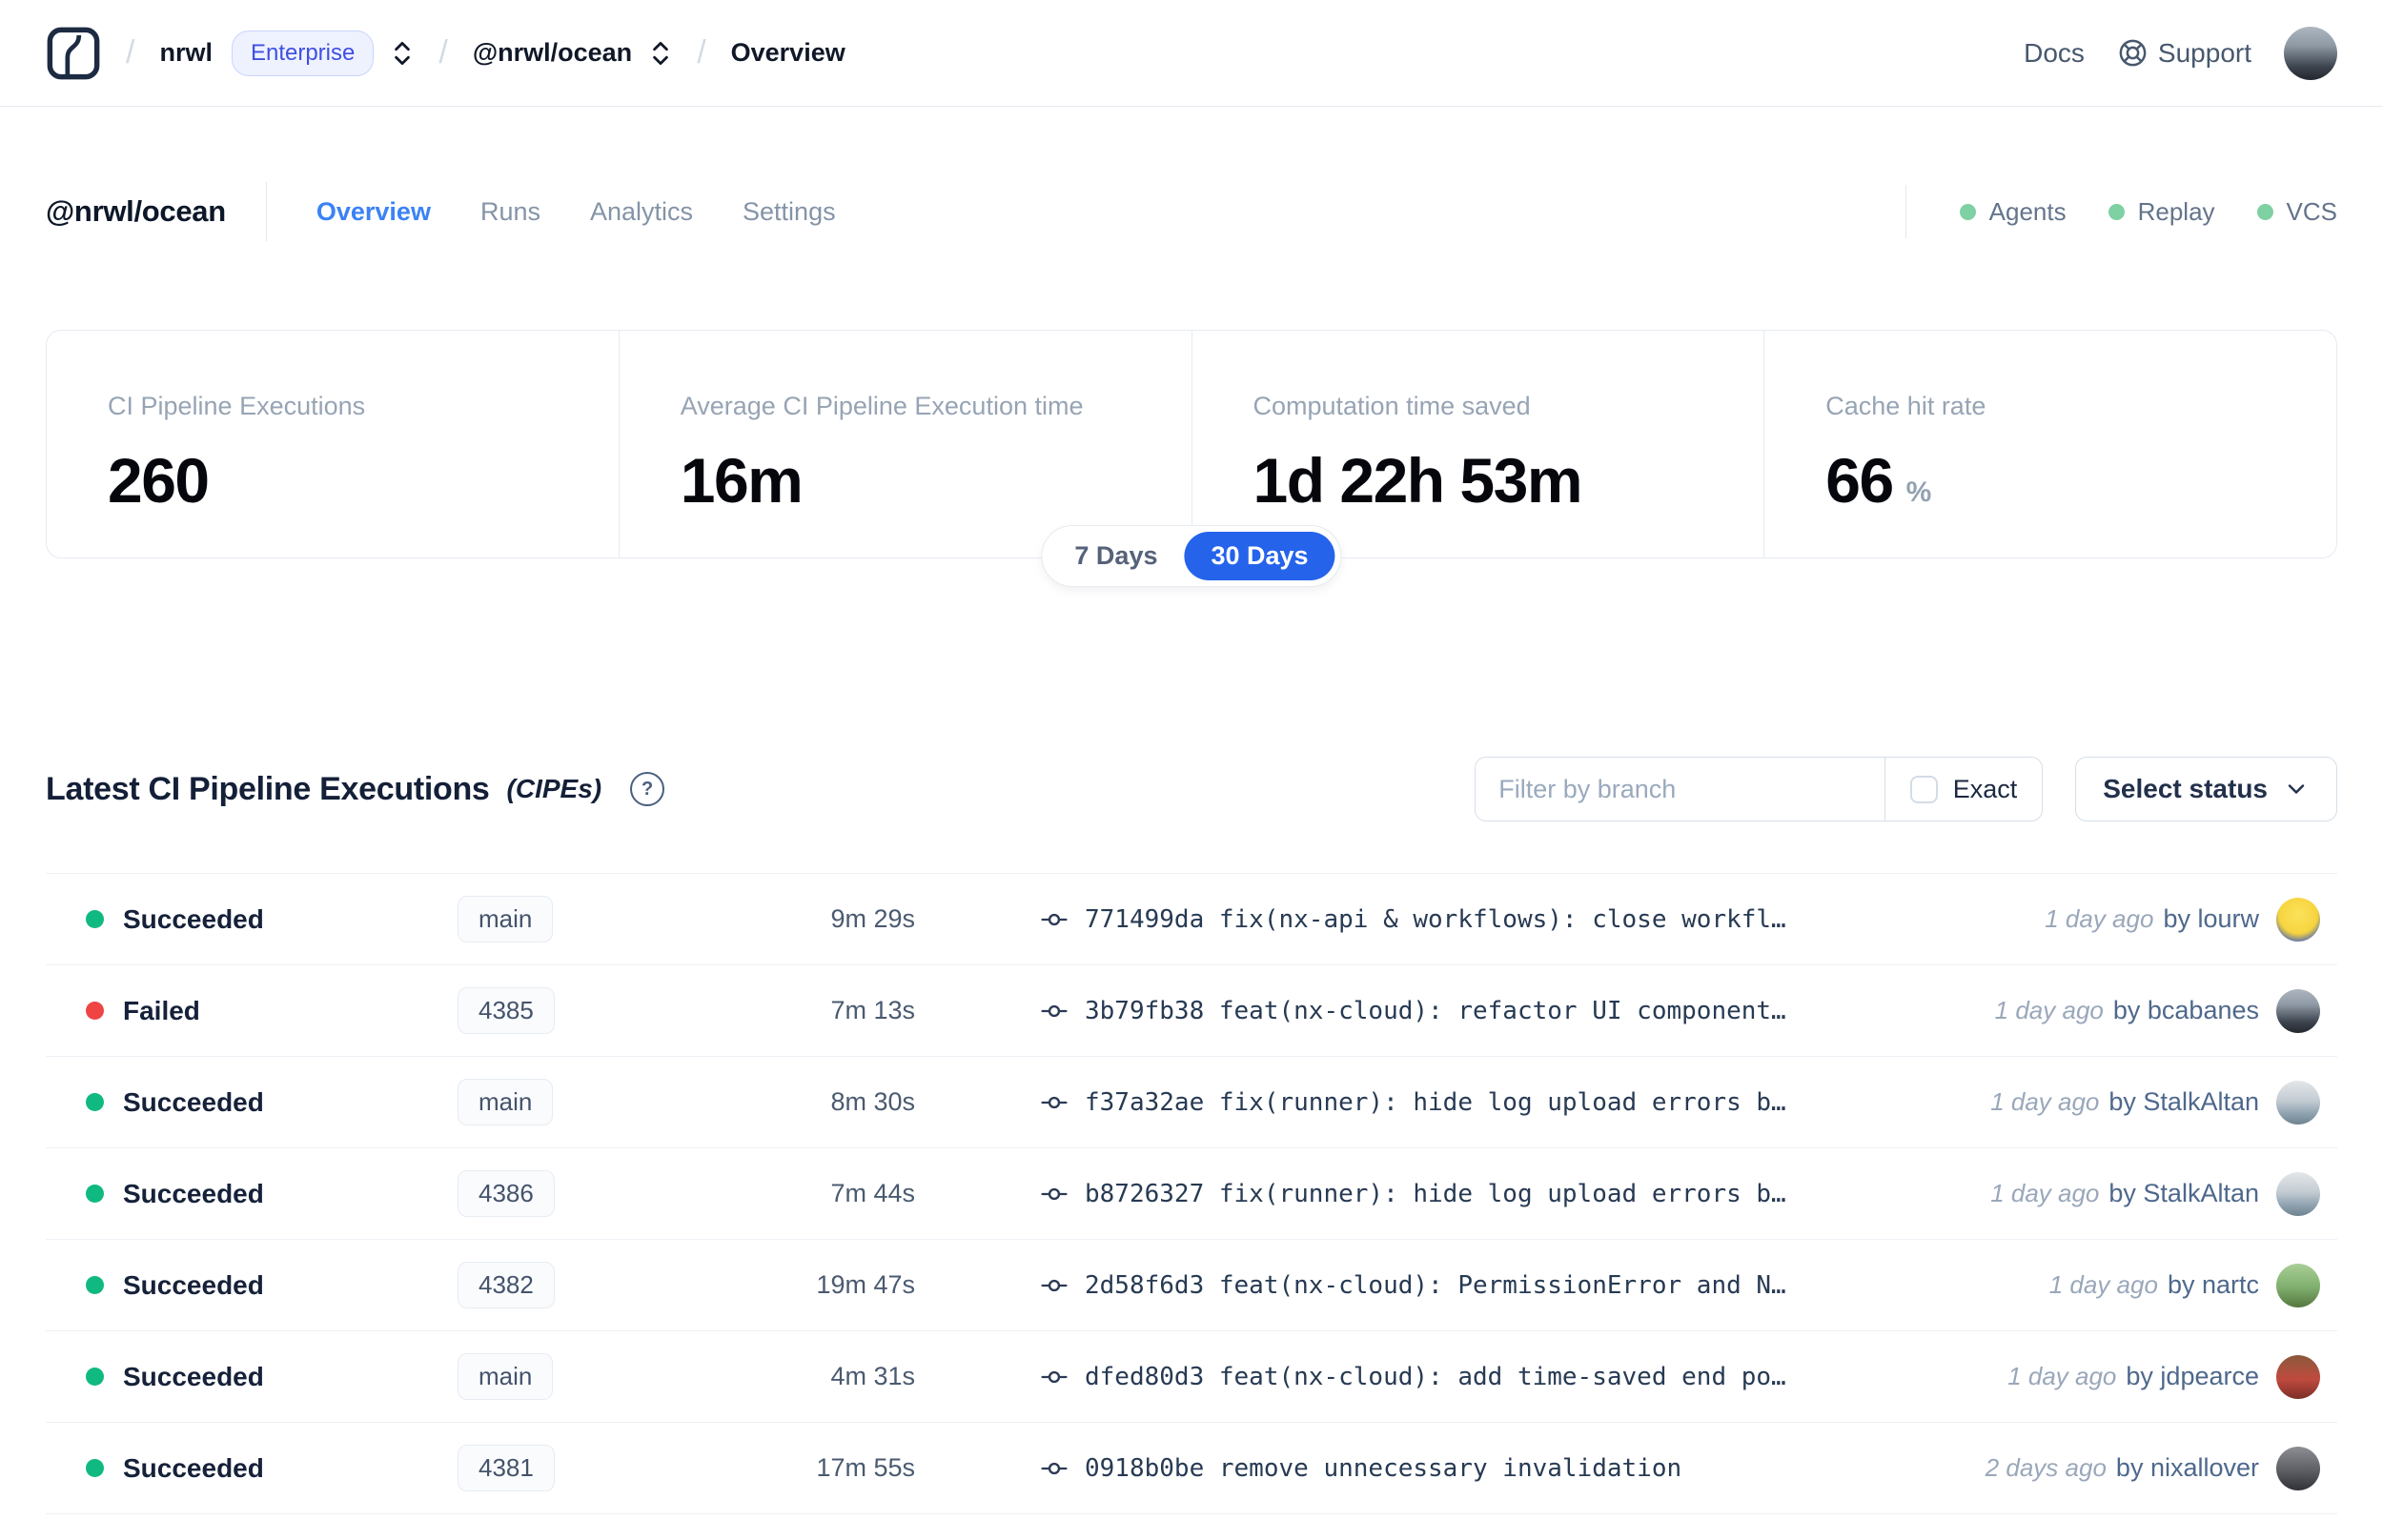 The image size is (2383, 1540). Describe the element at coordinates (272, 1011) in the screenshot. I see `status-cell: Failed` at that location.